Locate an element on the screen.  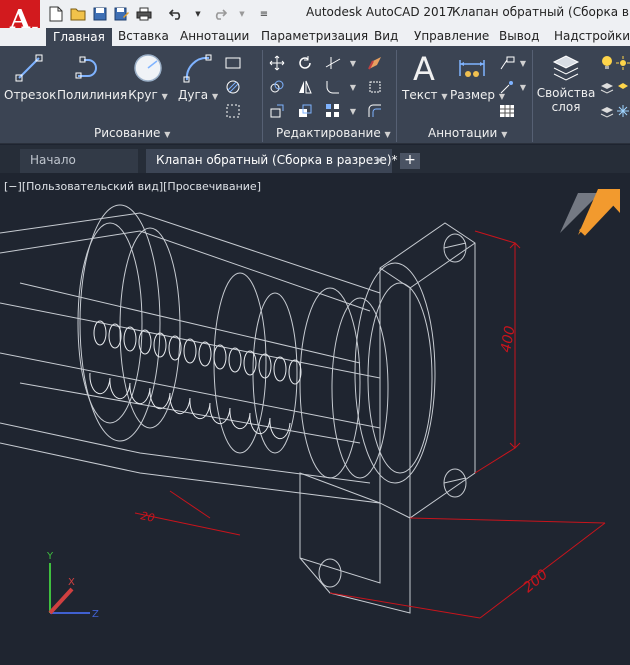
draw-panel-title: Рисование ▼ is located at coordinates (132, 133).